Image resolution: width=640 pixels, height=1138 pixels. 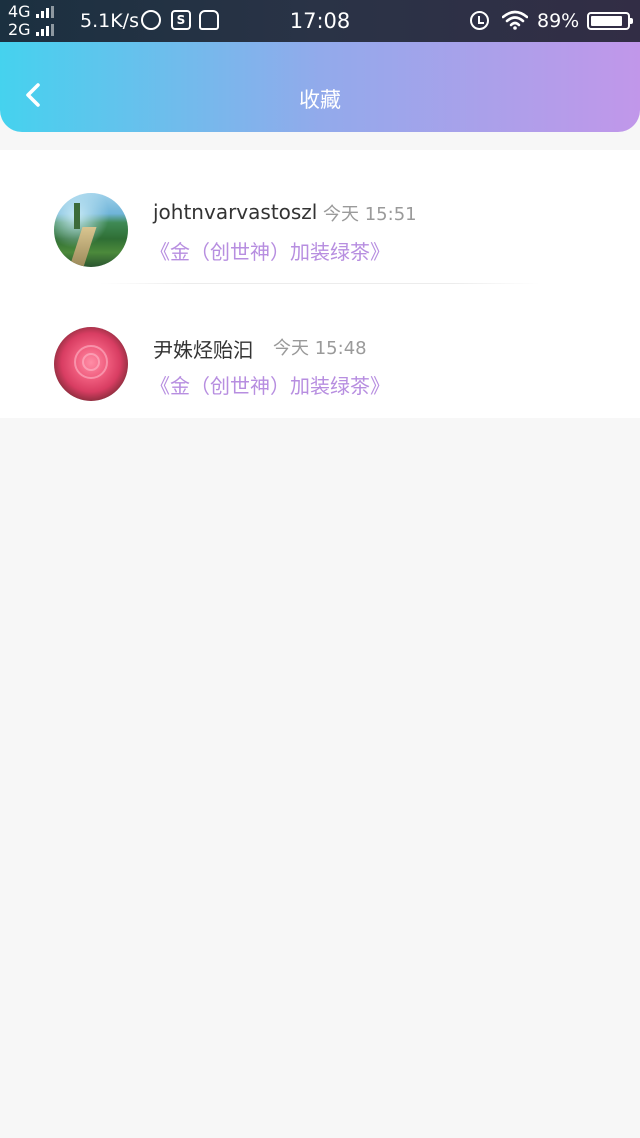 I want to click on wifi-icon, so click(x=515, y=20).